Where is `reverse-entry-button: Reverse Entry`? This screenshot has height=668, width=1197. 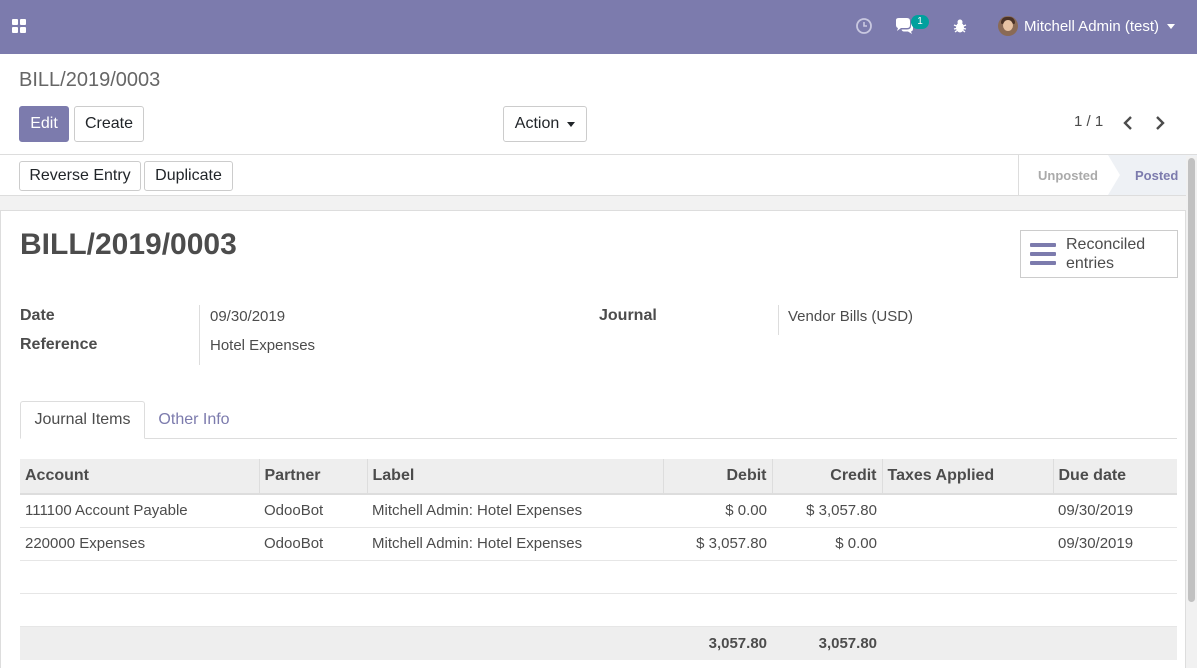
reverse-entry-button: Reverse Entry is located at coordinates (80, 176).